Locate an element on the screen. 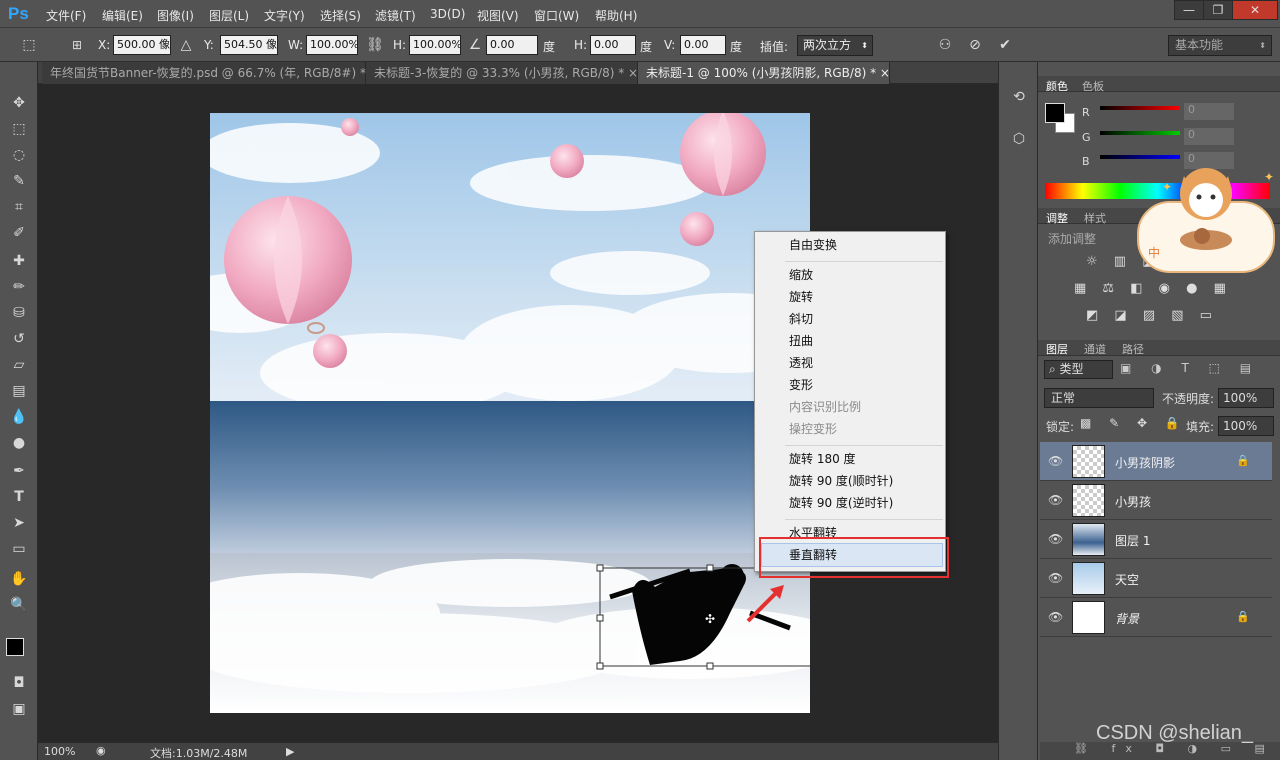  restore-button: ❐ is located at coordinates (1218, 10).